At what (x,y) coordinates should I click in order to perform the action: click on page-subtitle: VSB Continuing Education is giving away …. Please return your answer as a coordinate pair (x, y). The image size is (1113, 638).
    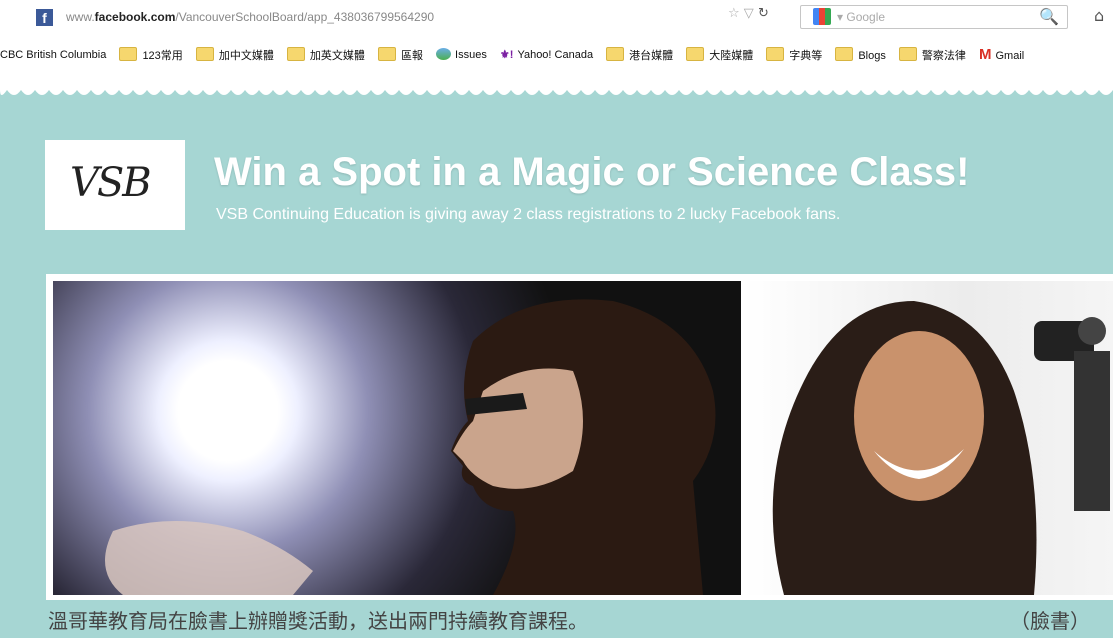
    Looking at the image, I should click on (528, 214).